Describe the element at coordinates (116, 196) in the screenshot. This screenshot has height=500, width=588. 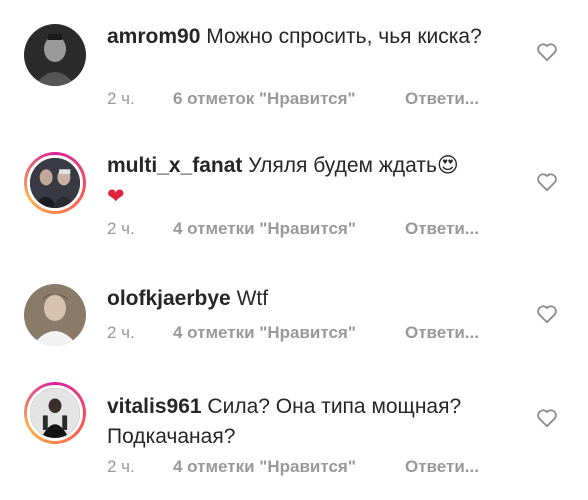
I see `red-heart-emoji-icon: ❤` at that location.